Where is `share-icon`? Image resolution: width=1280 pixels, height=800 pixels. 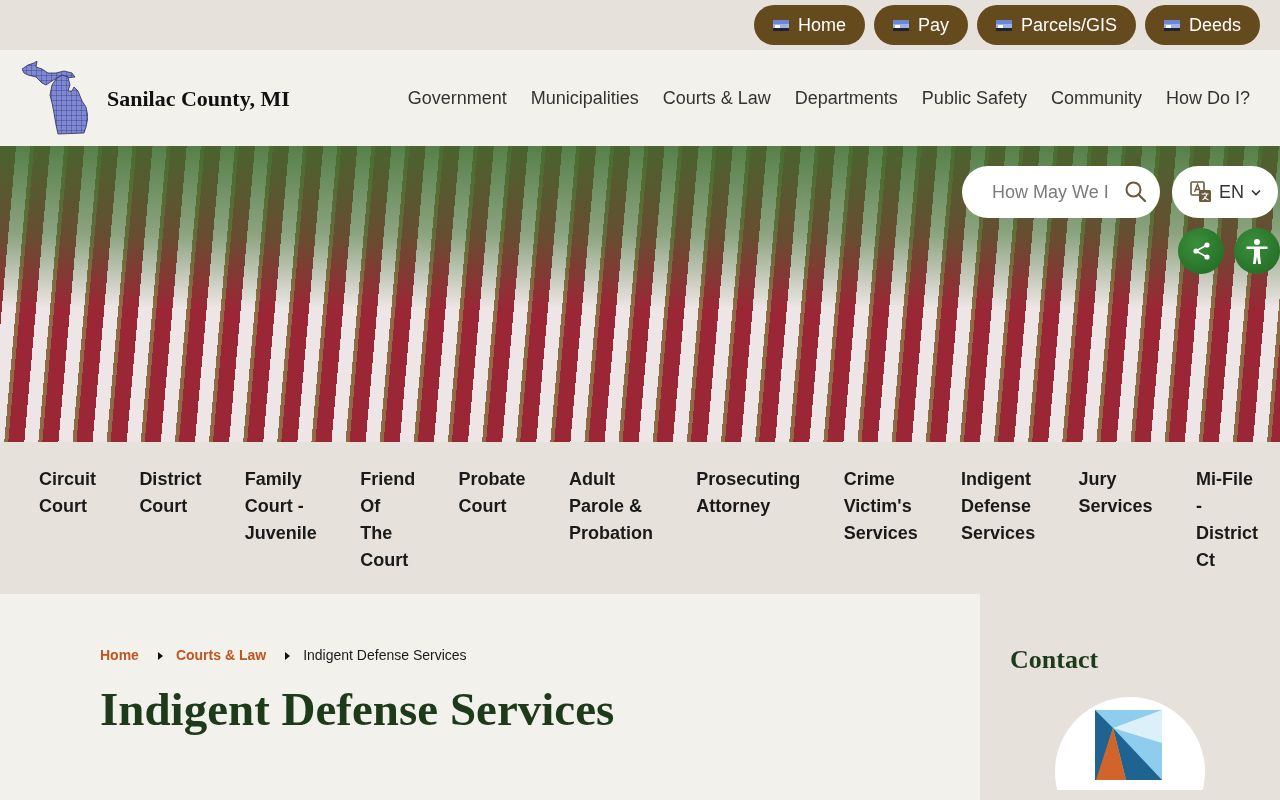
share-icon is located at coordinates (1201, 251).